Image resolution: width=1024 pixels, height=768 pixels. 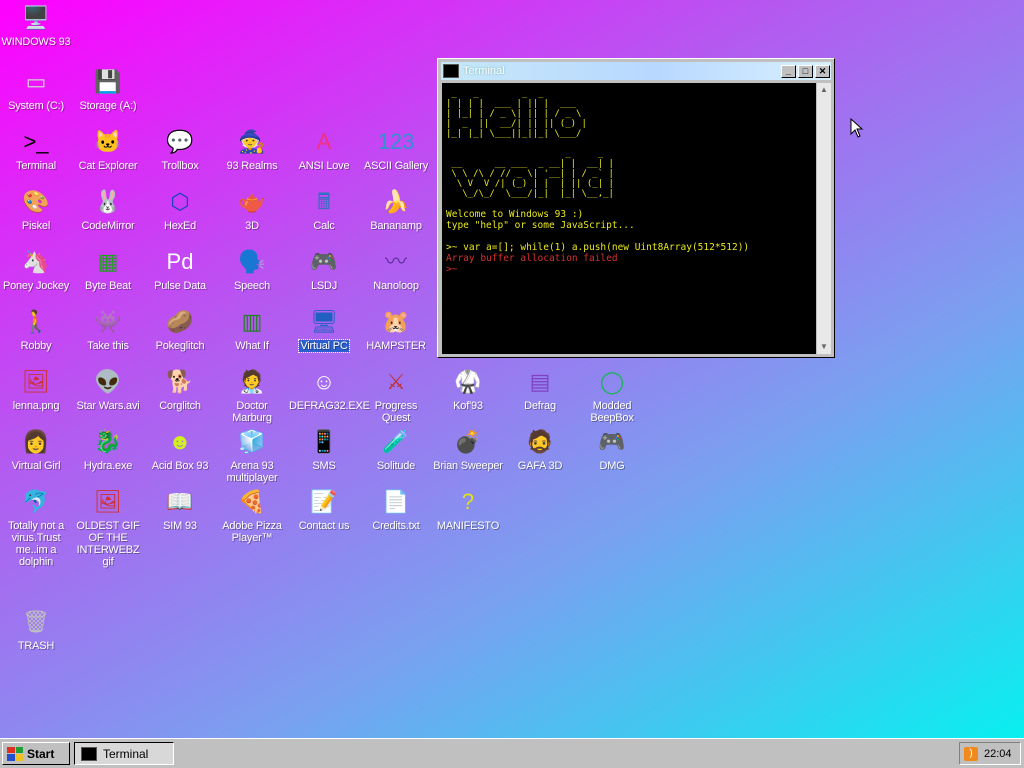 I want to click on start-button: Start, so click(x=36, y=753).